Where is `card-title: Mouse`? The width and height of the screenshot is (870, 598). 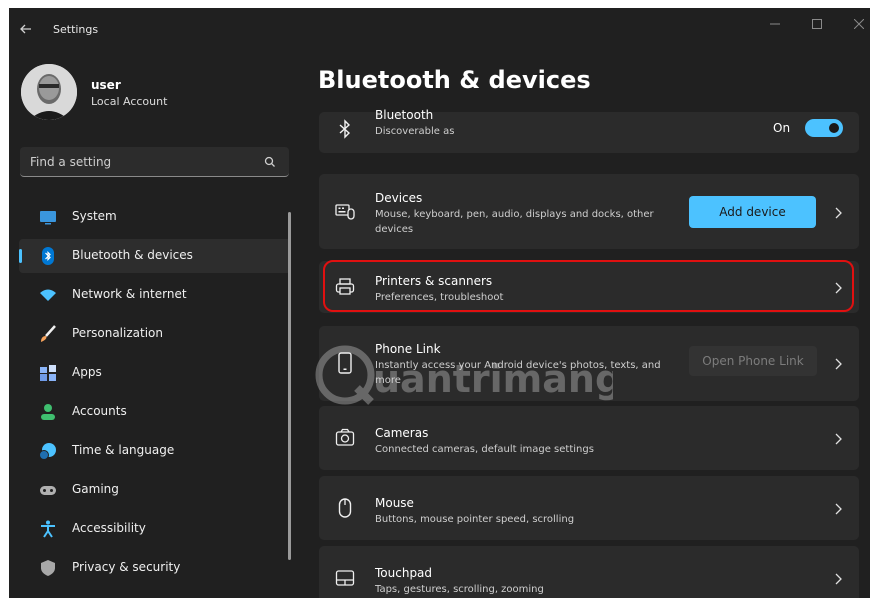
card-title: Mouse is located at coordinates (394, 503).